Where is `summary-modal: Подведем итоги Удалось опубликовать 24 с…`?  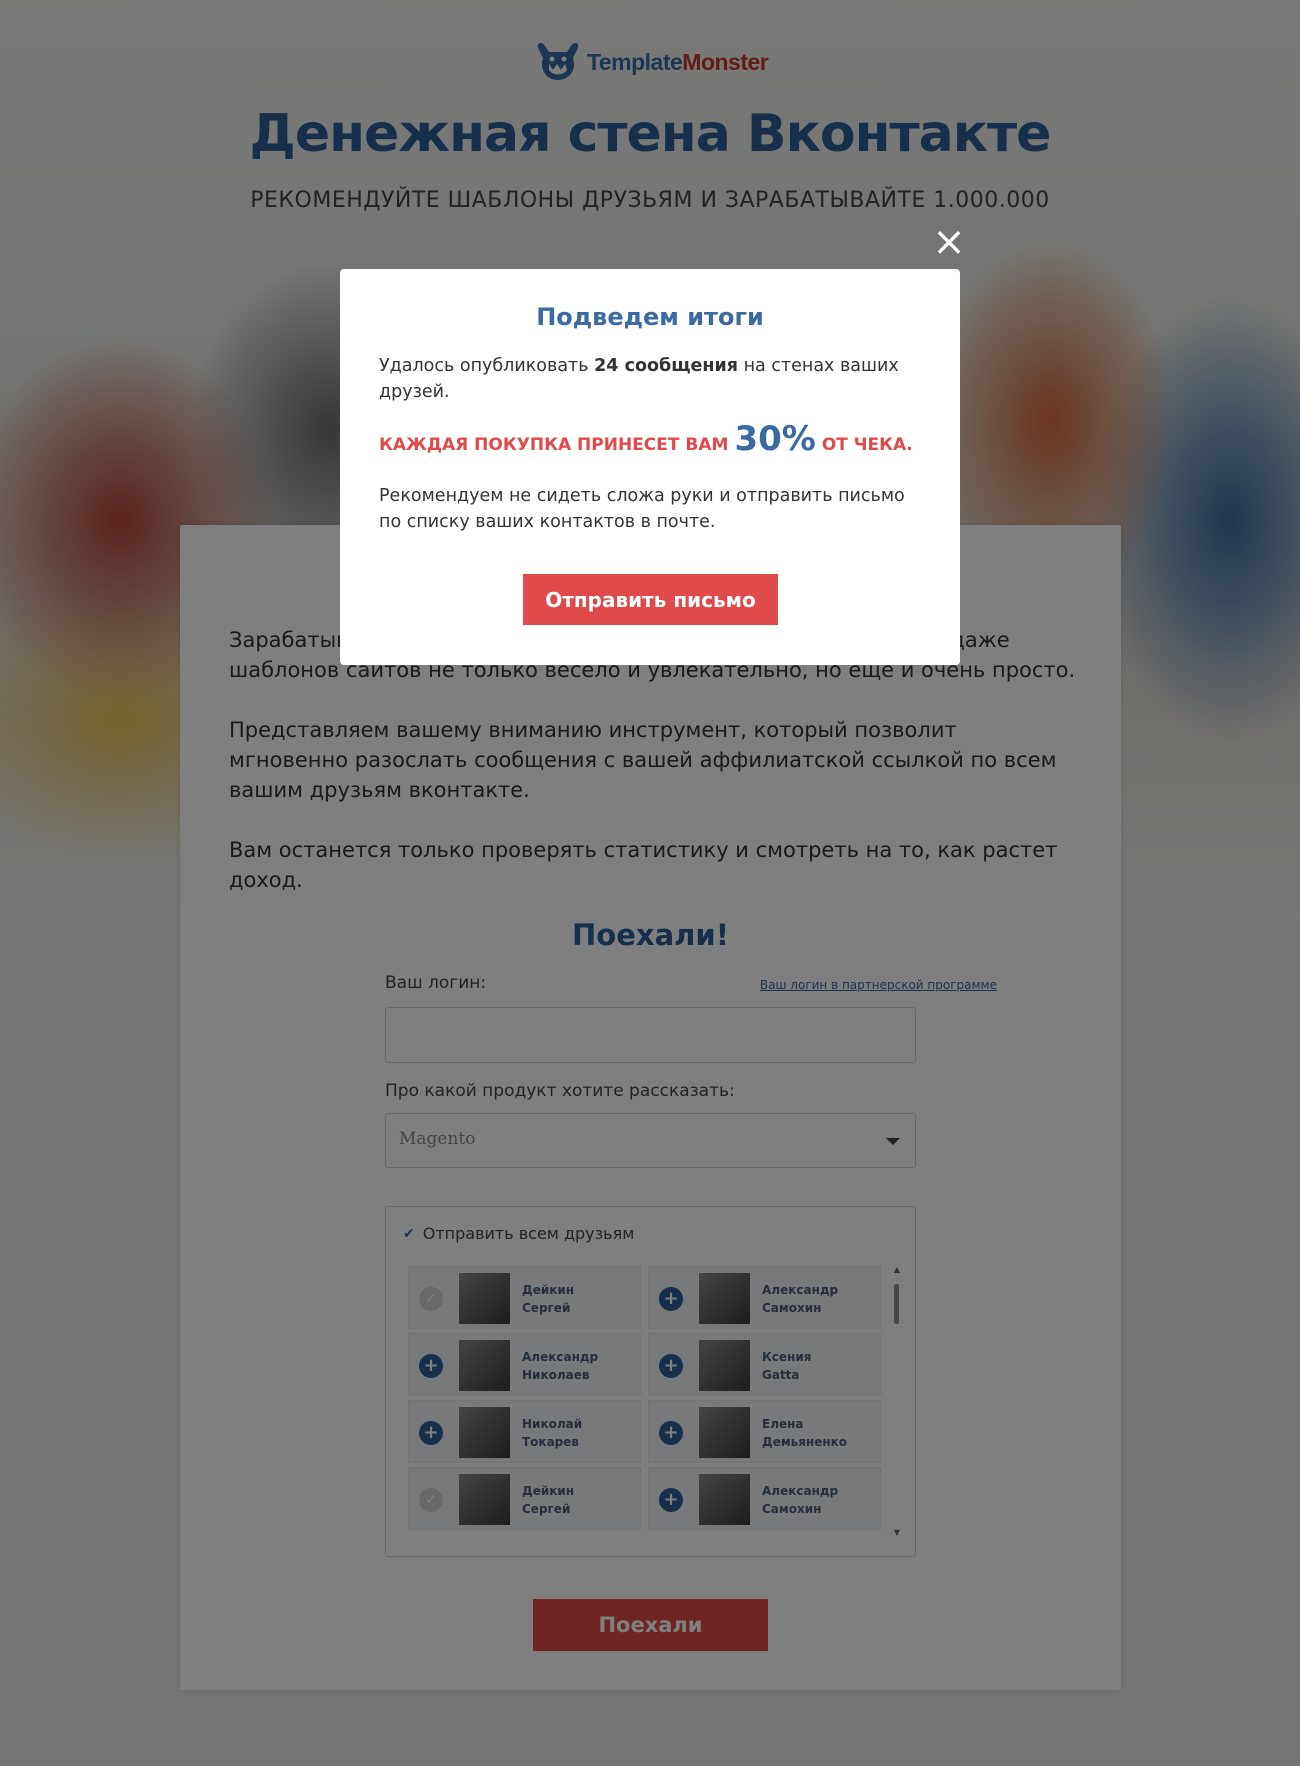 summary-modal: Подведем итоги Удалось опубликовать 24 с… is located at coordinates (650, 467).